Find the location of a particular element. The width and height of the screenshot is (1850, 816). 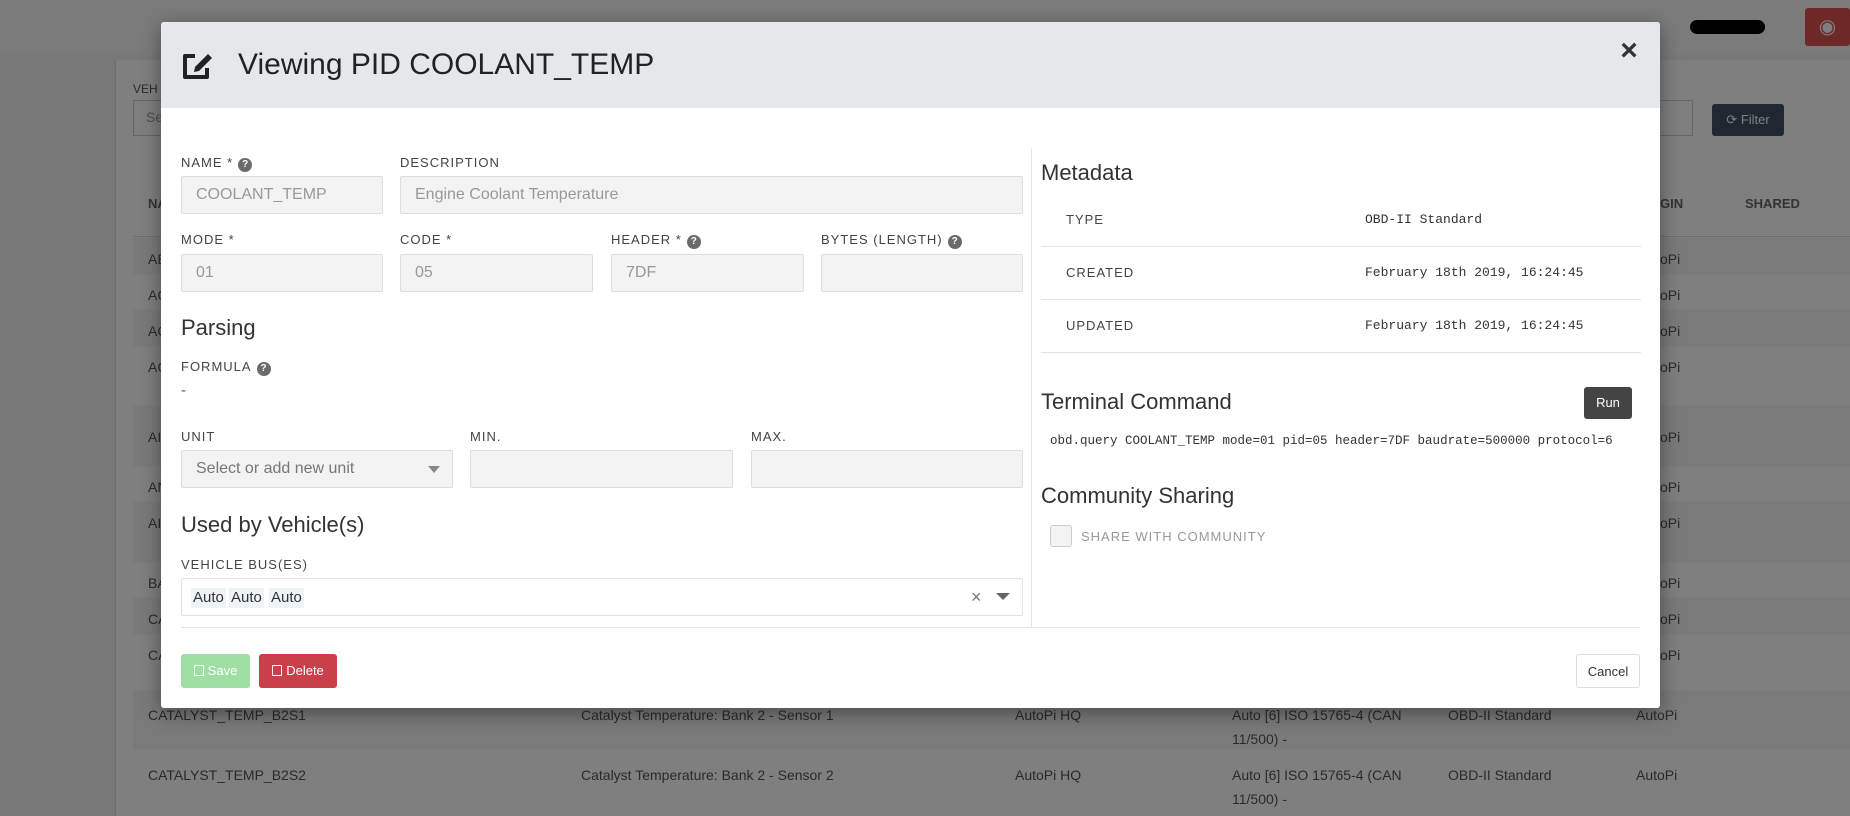

header-label: HEADER *? is located at coordinates (656, 240).